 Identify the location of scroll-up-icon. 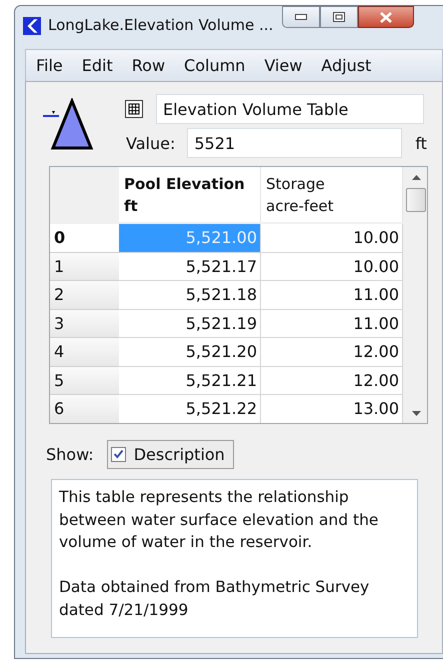
(416, 177).